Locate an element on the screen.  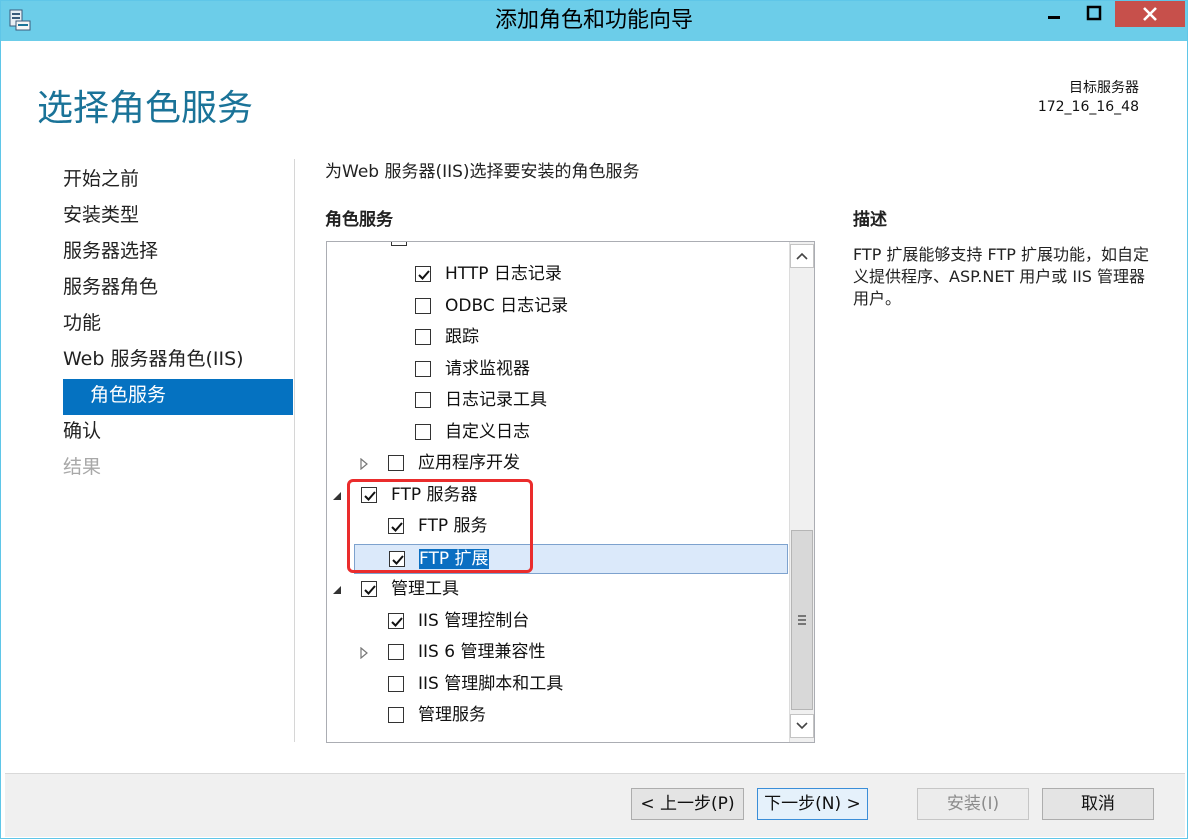
tree-item: IIS 6 管理兼容性 is located at coordinates (558, 653).